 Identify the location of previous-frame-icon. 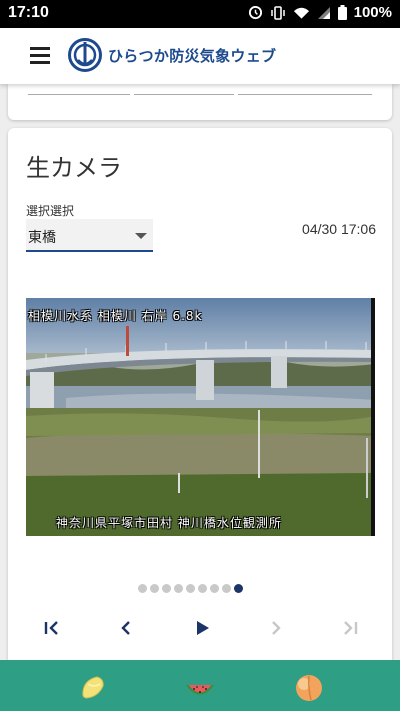
(126, 628).